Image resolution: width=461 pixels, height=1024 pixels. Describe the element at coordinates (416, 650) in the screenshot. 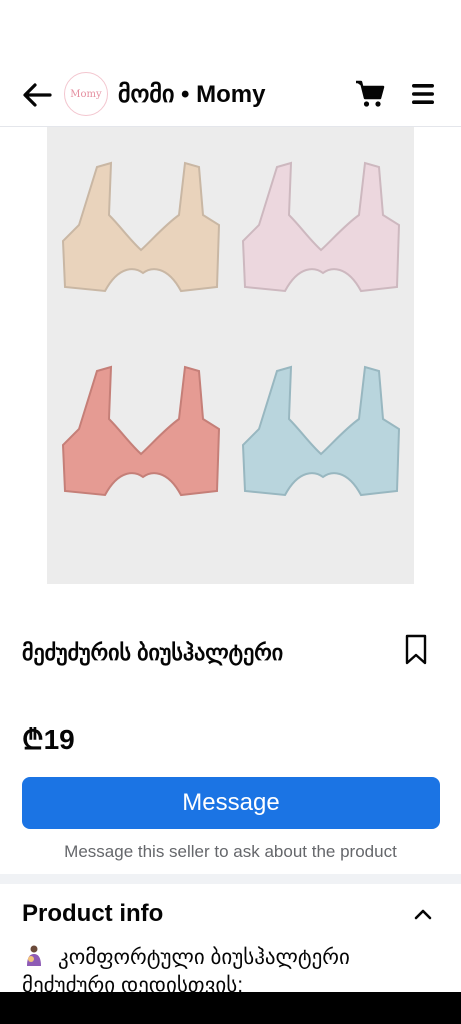

I see `bookmark-icon` at that location.